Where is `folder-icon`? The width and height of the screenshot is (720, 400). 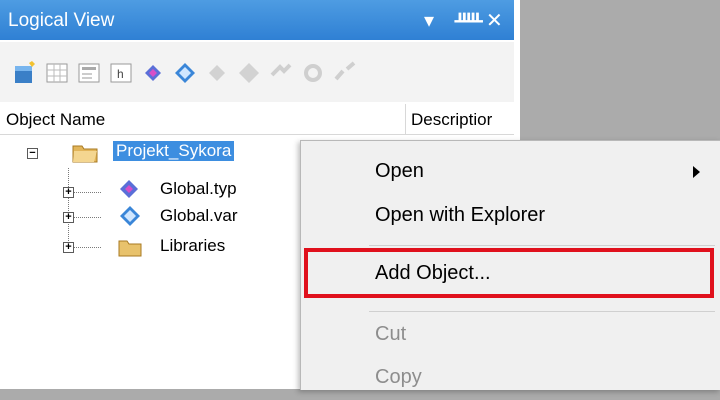 folder-icon is located at coordinates (130, 249).